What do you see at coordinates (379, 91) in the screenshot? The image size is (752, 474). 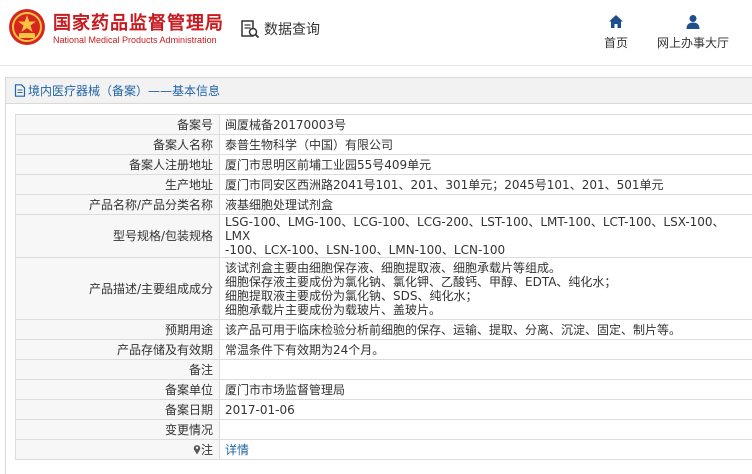 I see `panel-header: 境内医疗器械（备案）——基本信息` at bounding box center [379, 91].